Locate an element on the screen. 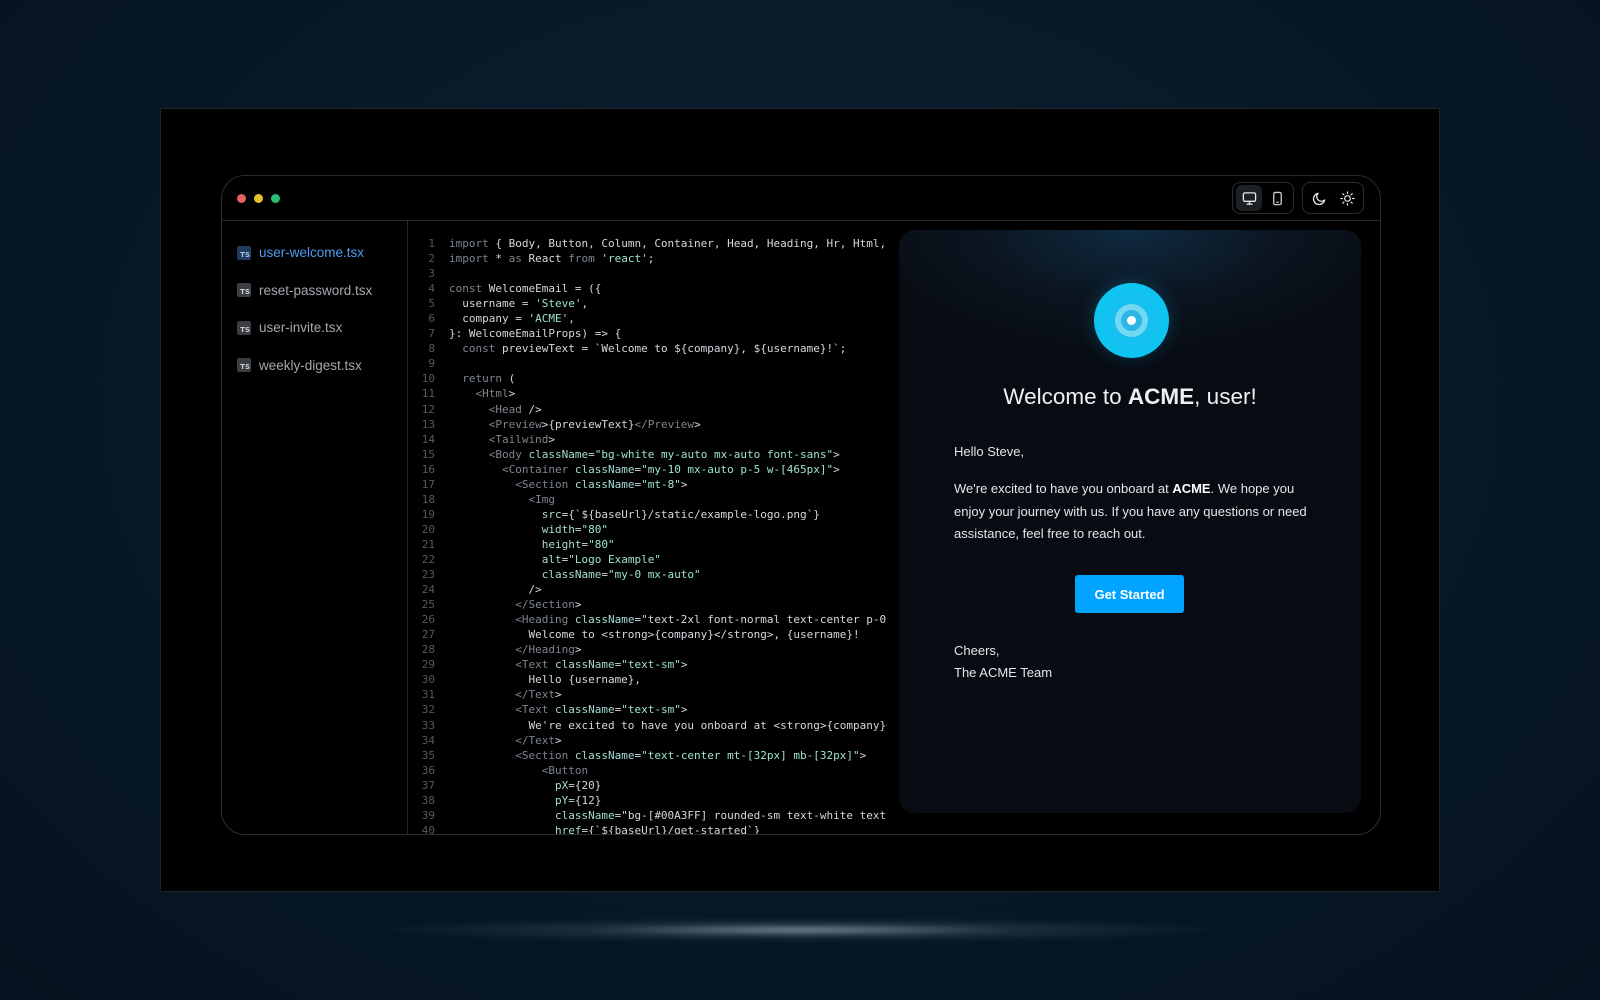 This screenshot has width=1600, height=1000. code-text: href={`${baseUrl}/get-started`} is located at coordinates (657, 828).